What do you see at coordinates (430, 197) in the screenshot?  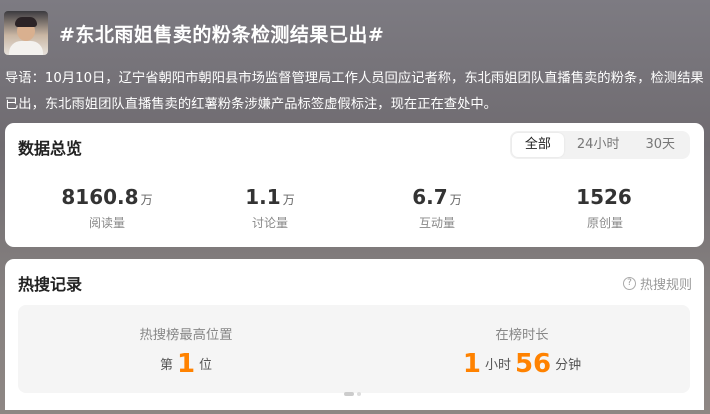 I see `stat-interactions-value: 6.7` at bounding box center [430, 197].